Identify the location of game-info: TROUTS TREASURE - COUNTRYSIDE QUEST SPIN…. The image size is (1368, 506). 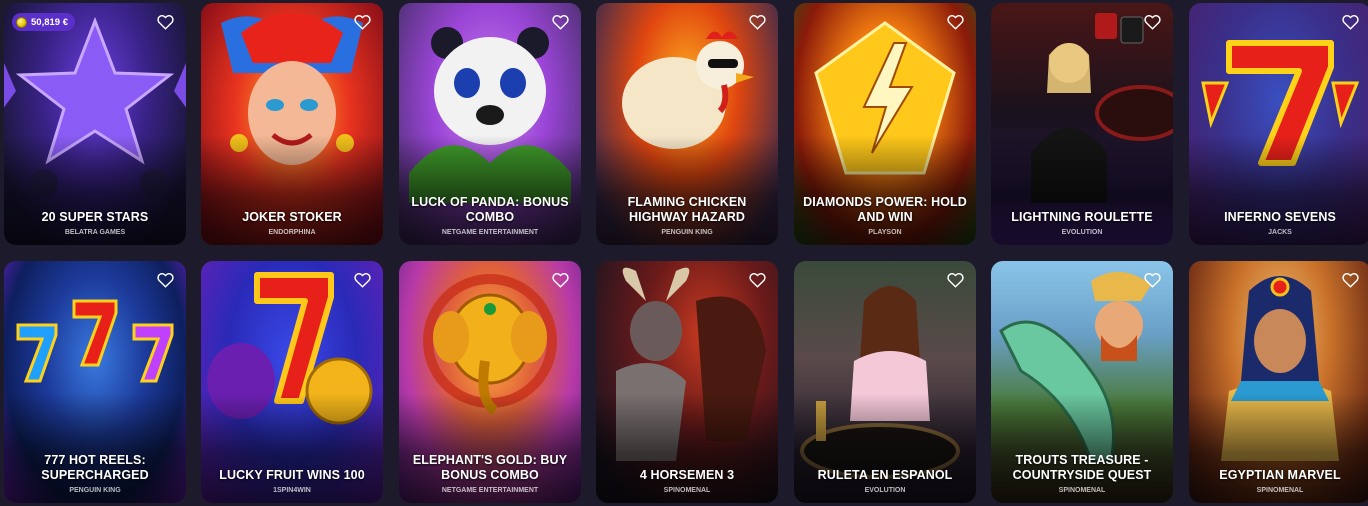
(1082, 474).